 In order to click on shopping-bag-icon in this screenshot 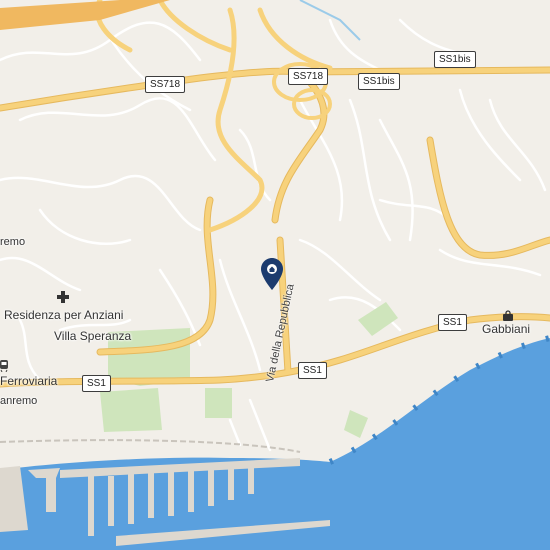, I will do `click(508, 316)`.